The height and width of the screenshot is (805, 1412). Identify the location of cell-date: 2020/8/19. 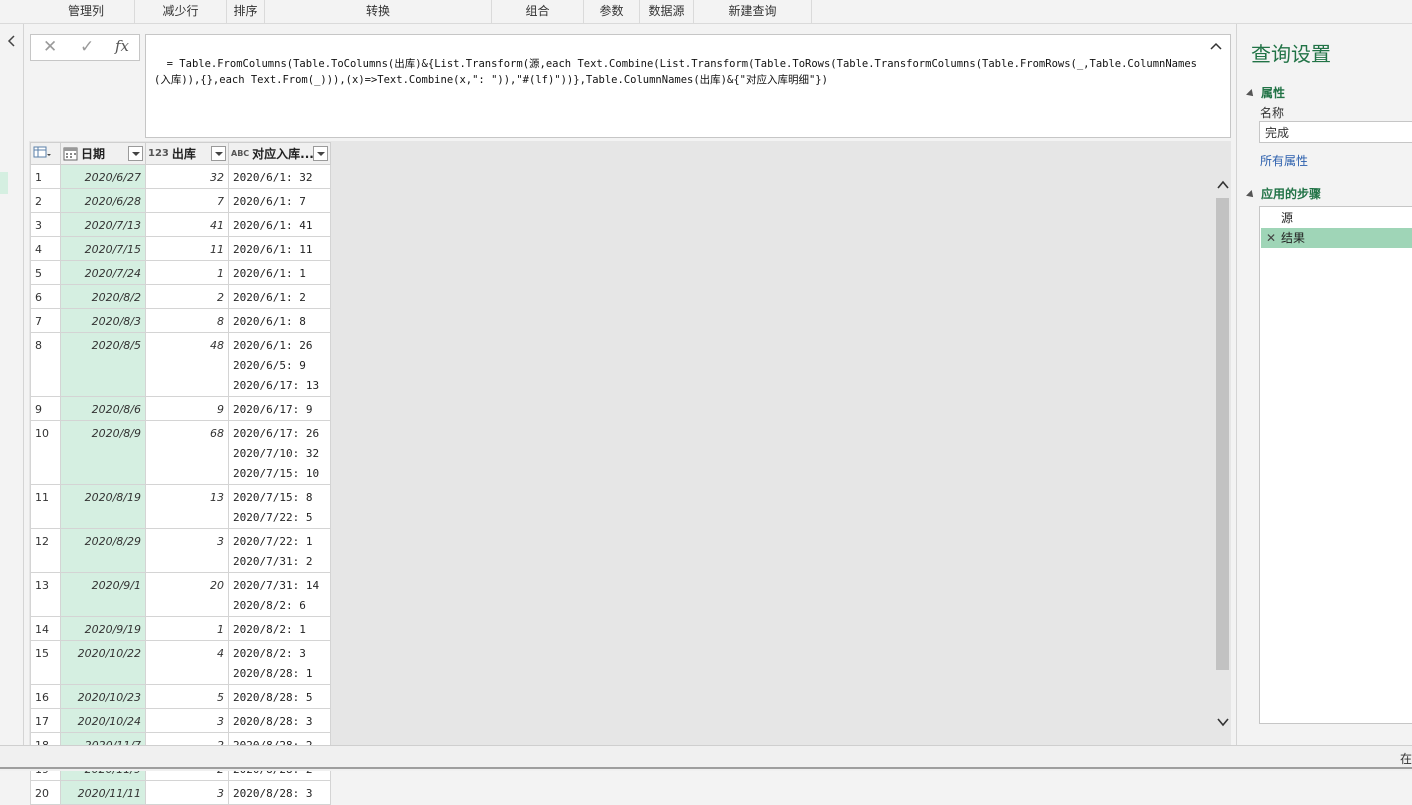
(103, 506).